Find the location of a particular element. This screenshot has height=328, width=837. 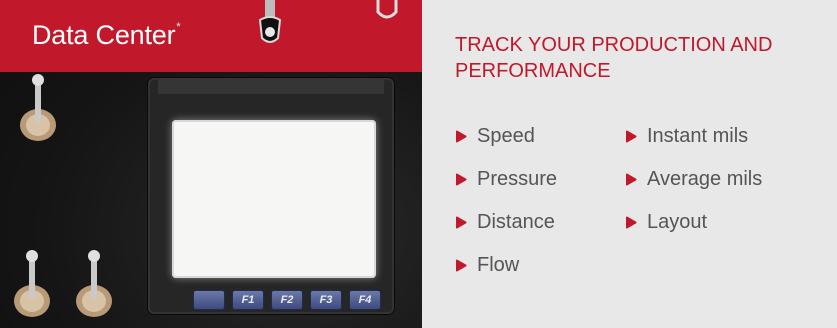

page-title: Data Center* is located at coordinates (106, 35).